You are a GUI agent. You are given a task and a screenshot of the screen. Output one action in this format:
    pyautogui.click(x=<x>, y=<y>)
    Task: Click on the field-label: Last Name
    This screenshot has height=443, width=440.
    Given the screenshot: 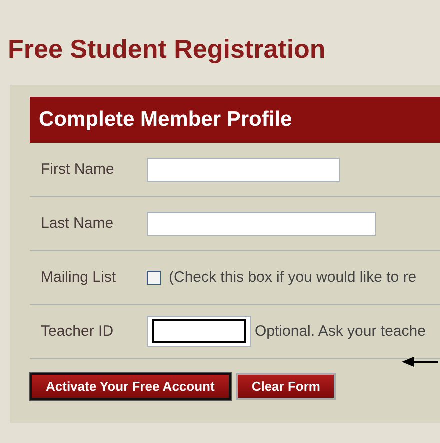 What is the action you would take?
    pyautogui.click(x=78, y=223)
    